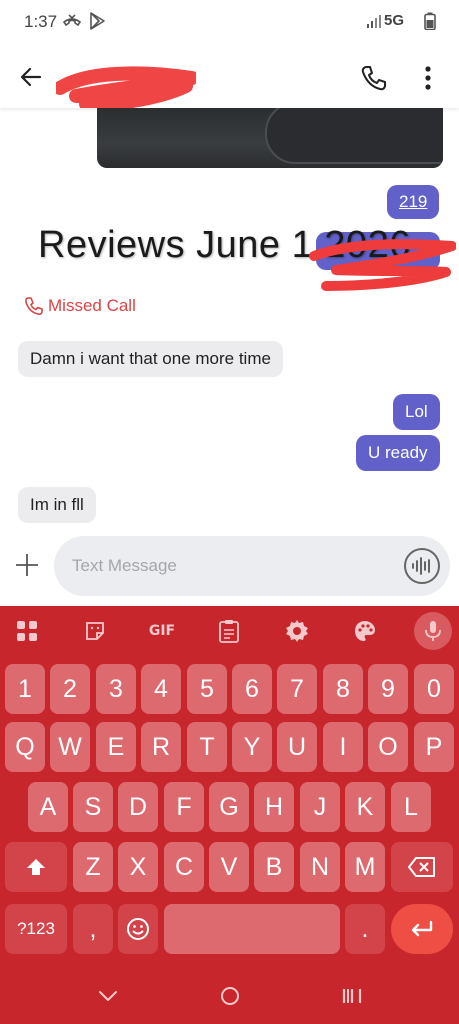 The image size is (459, 1024). I want to click on key-1: 1, so click(25, 689).